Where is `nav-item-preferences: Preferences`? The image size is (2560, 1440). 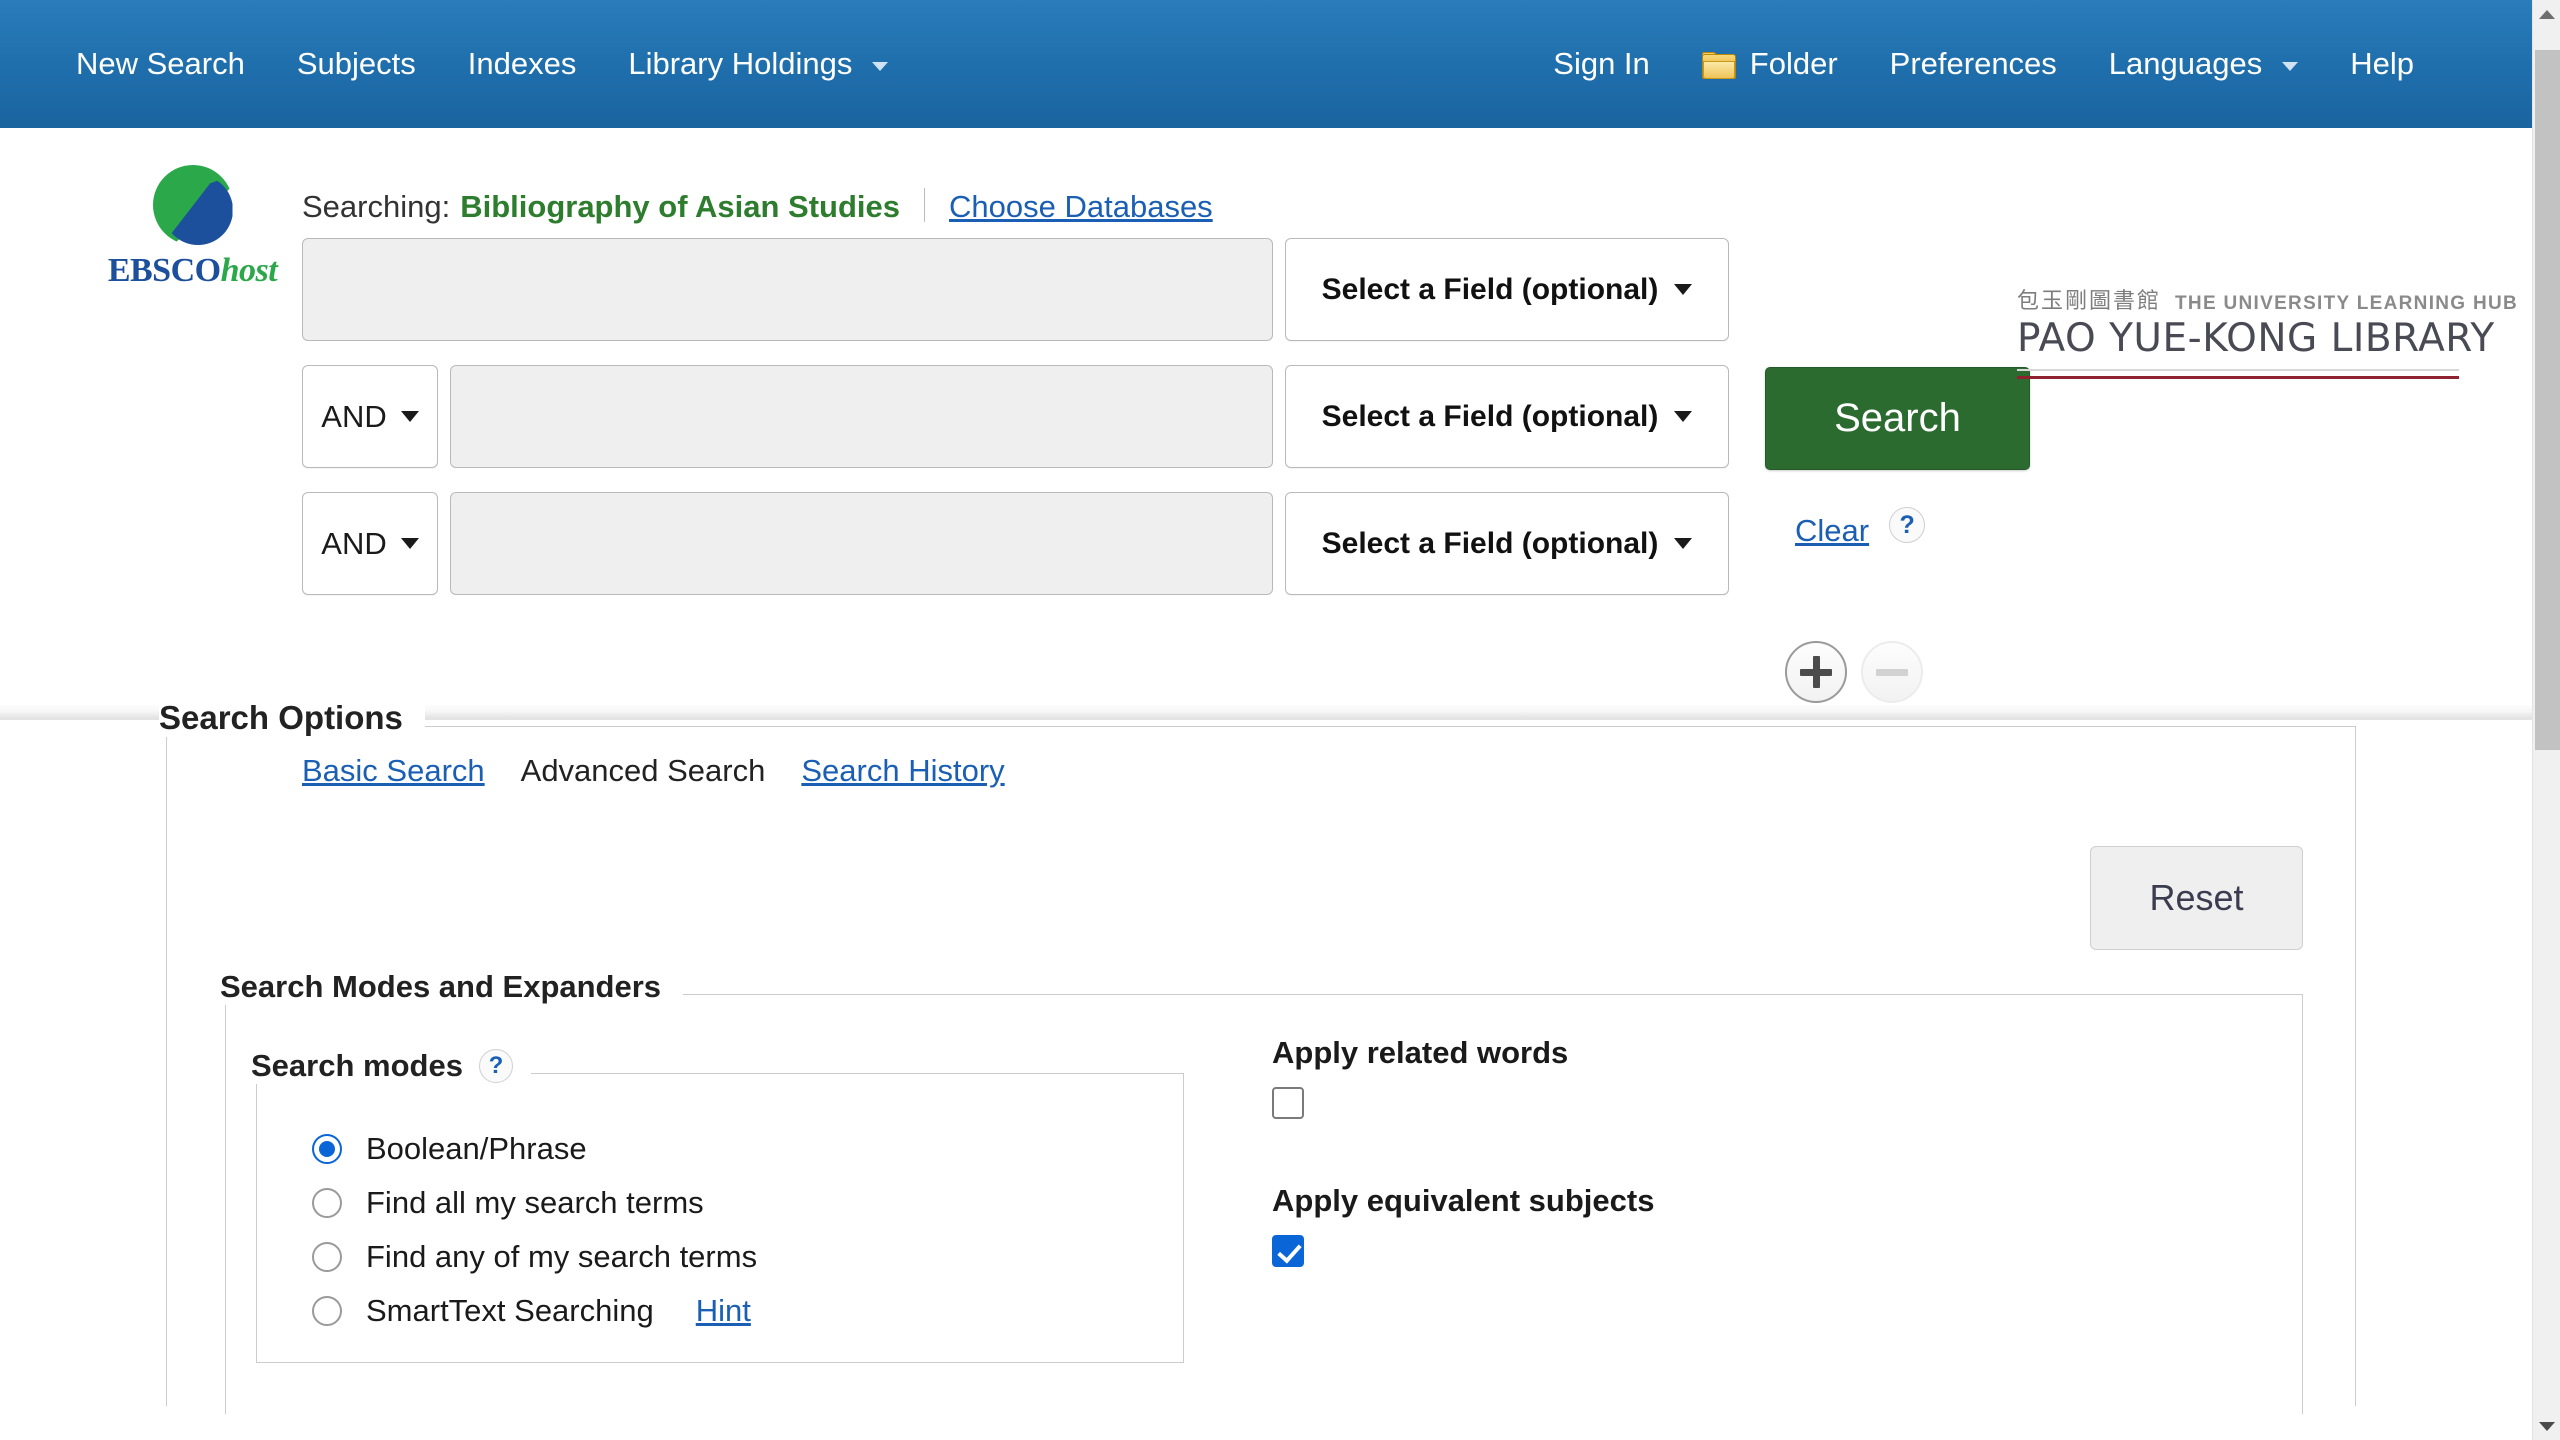
nav-item-preferences: Preferences is located at coordinates (1973, 64).